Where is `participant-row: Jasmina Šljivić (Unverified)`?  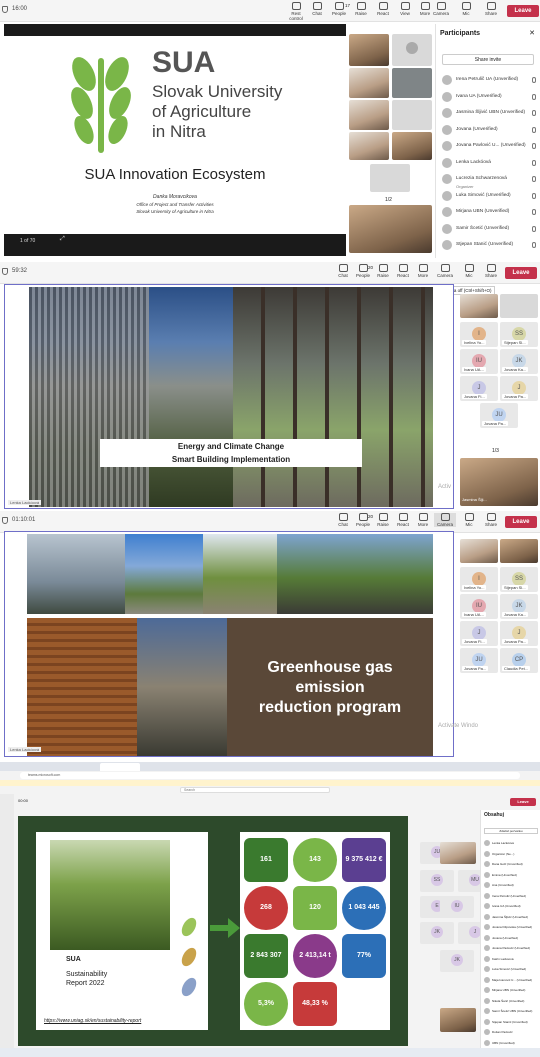
participant-row: Jasmina Šljivić (Unverified) is located at coordinates (511, 917).